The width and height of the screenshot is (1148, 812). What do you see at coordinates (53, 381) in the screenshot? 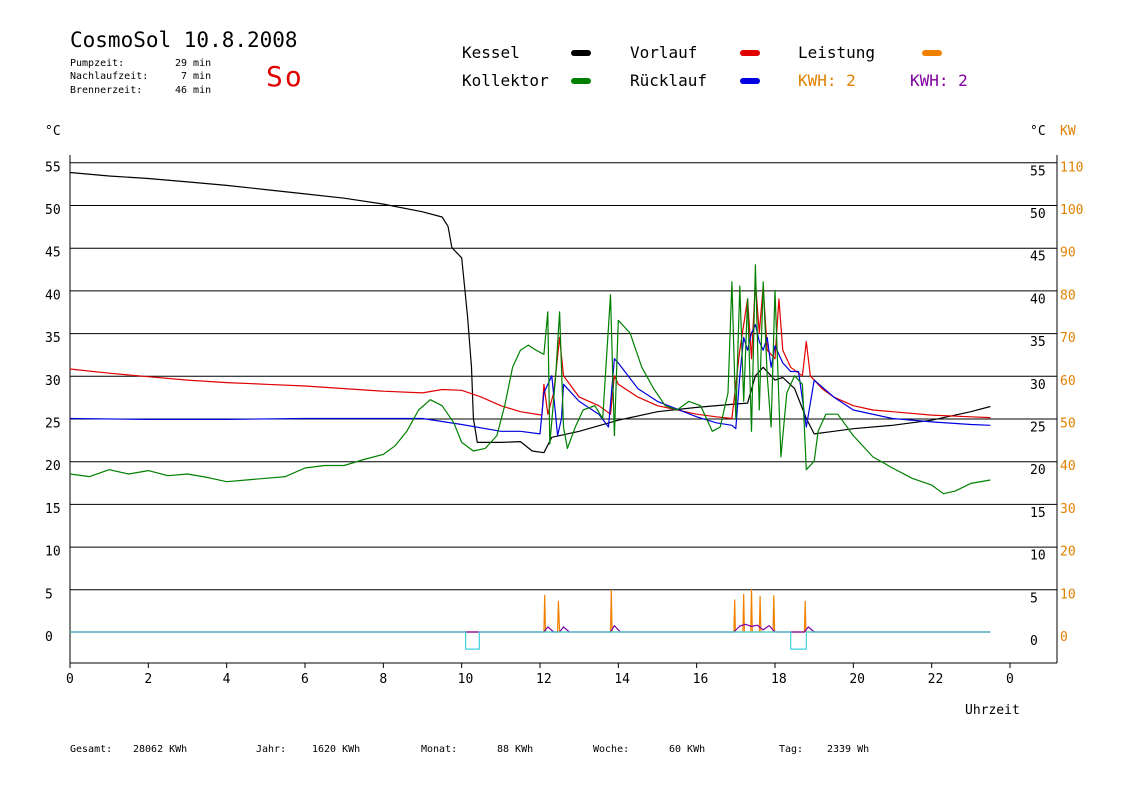
I see `y-tick-left-30: 30` at bounding box center [53, 381].